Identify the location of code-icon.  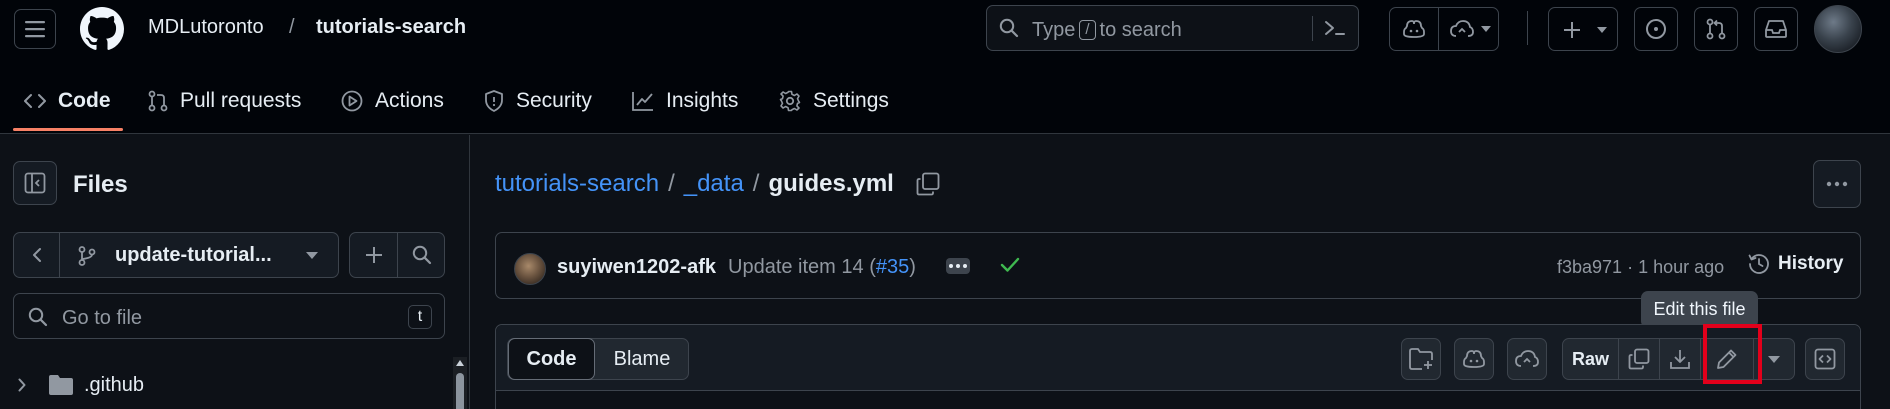
(35, 101).